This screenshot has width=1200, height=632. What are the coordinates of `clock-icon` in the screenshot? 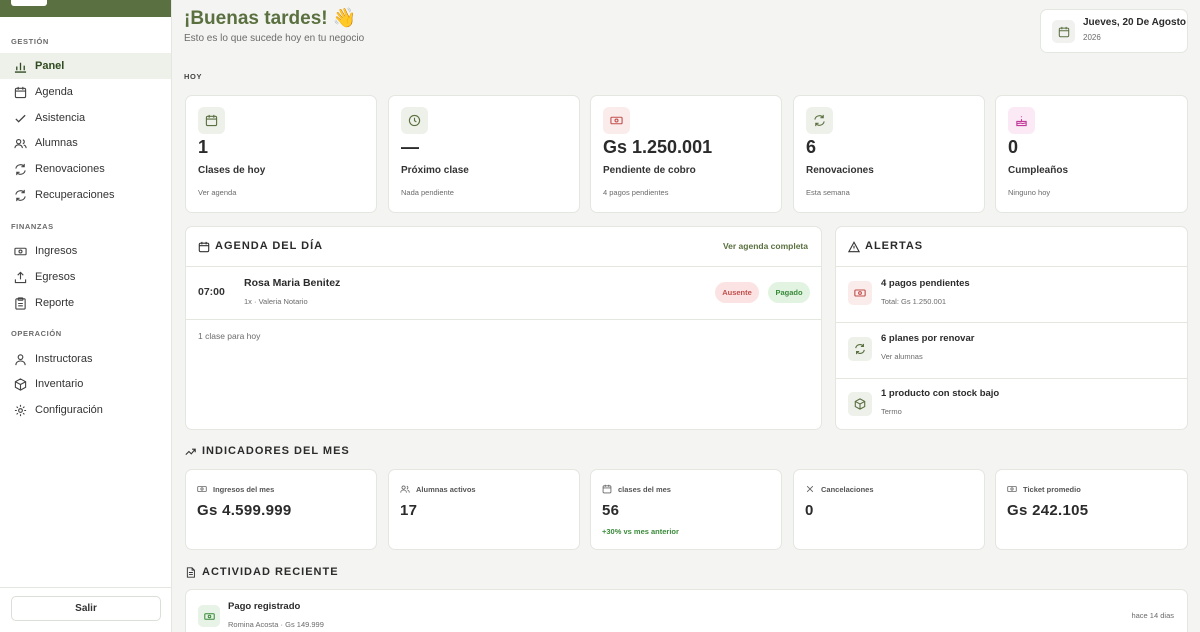 It's located at (414, 120).